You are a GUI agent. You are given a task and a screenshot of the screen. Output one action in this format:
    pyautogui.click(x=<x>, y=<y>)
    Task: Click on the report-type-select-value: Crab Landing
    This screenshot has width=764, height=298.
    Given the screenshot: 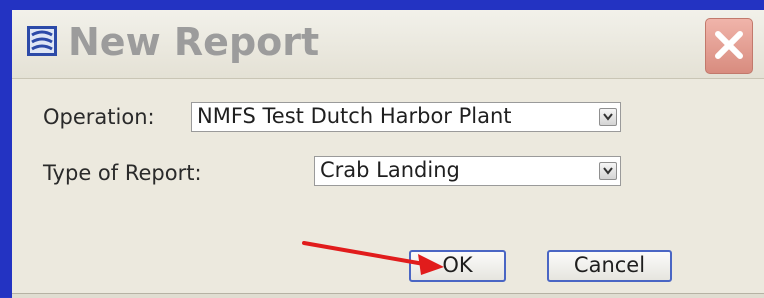 What is the action you would take?
    pyautogui.click(x=390, y=170)
    